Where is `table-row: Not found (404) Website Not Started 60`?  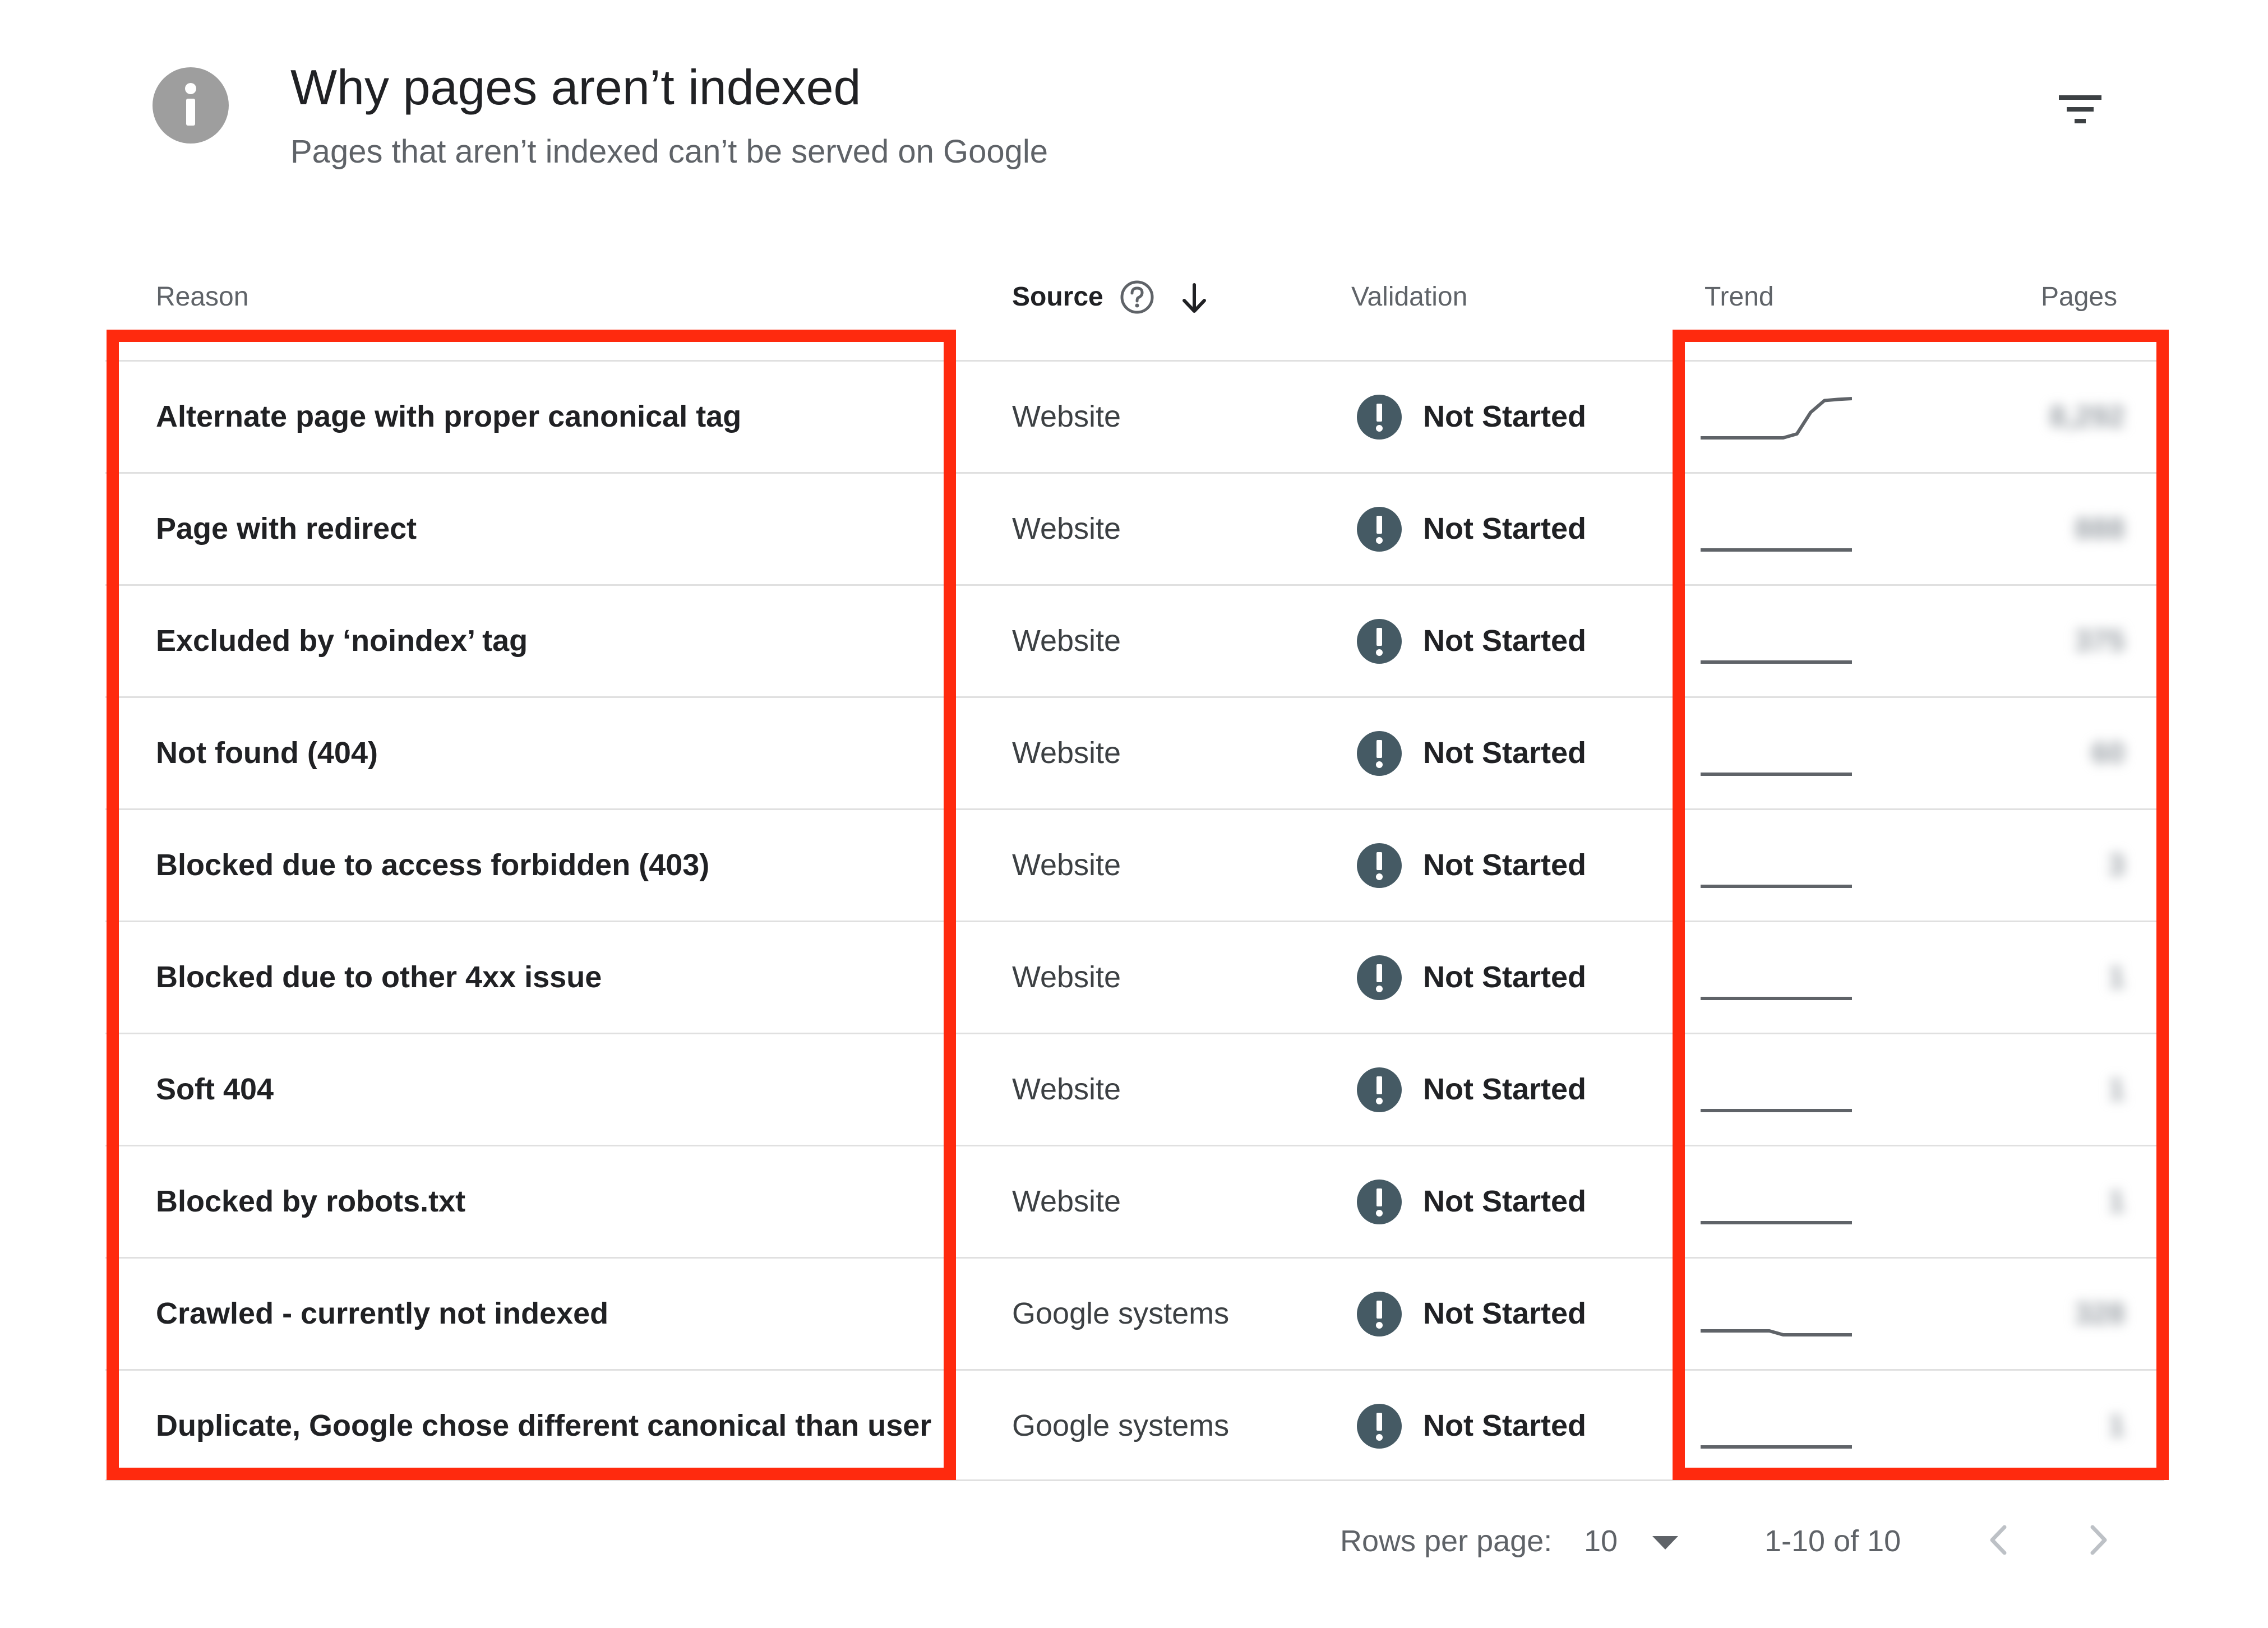 table-row: Not found (404) Website Not Started 60 is located at coordinates (1135, 752).